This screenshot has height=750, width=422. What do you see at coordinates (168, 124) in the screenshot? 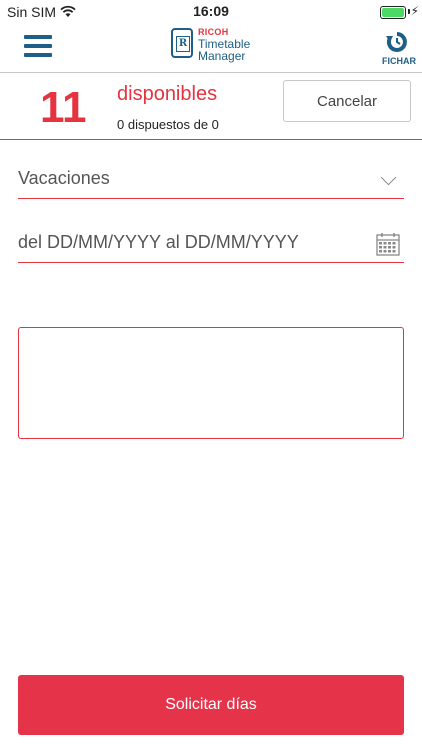
I see `used-days-text: 0 dispuestos de 0` at bounding box center [168, 124].